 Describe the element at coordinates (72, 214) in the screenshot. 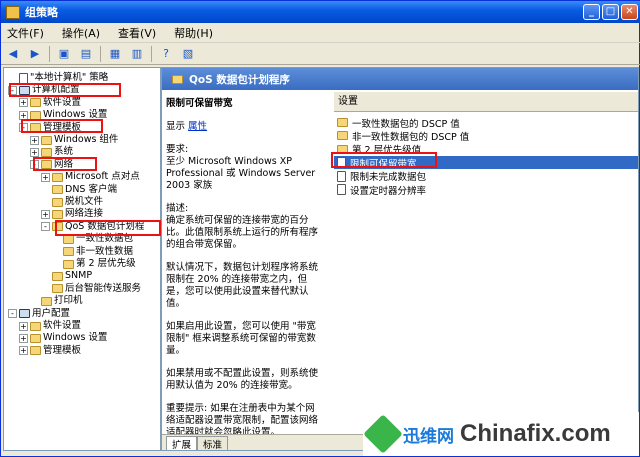

I see `tree-item: + 网络连接` at that location.